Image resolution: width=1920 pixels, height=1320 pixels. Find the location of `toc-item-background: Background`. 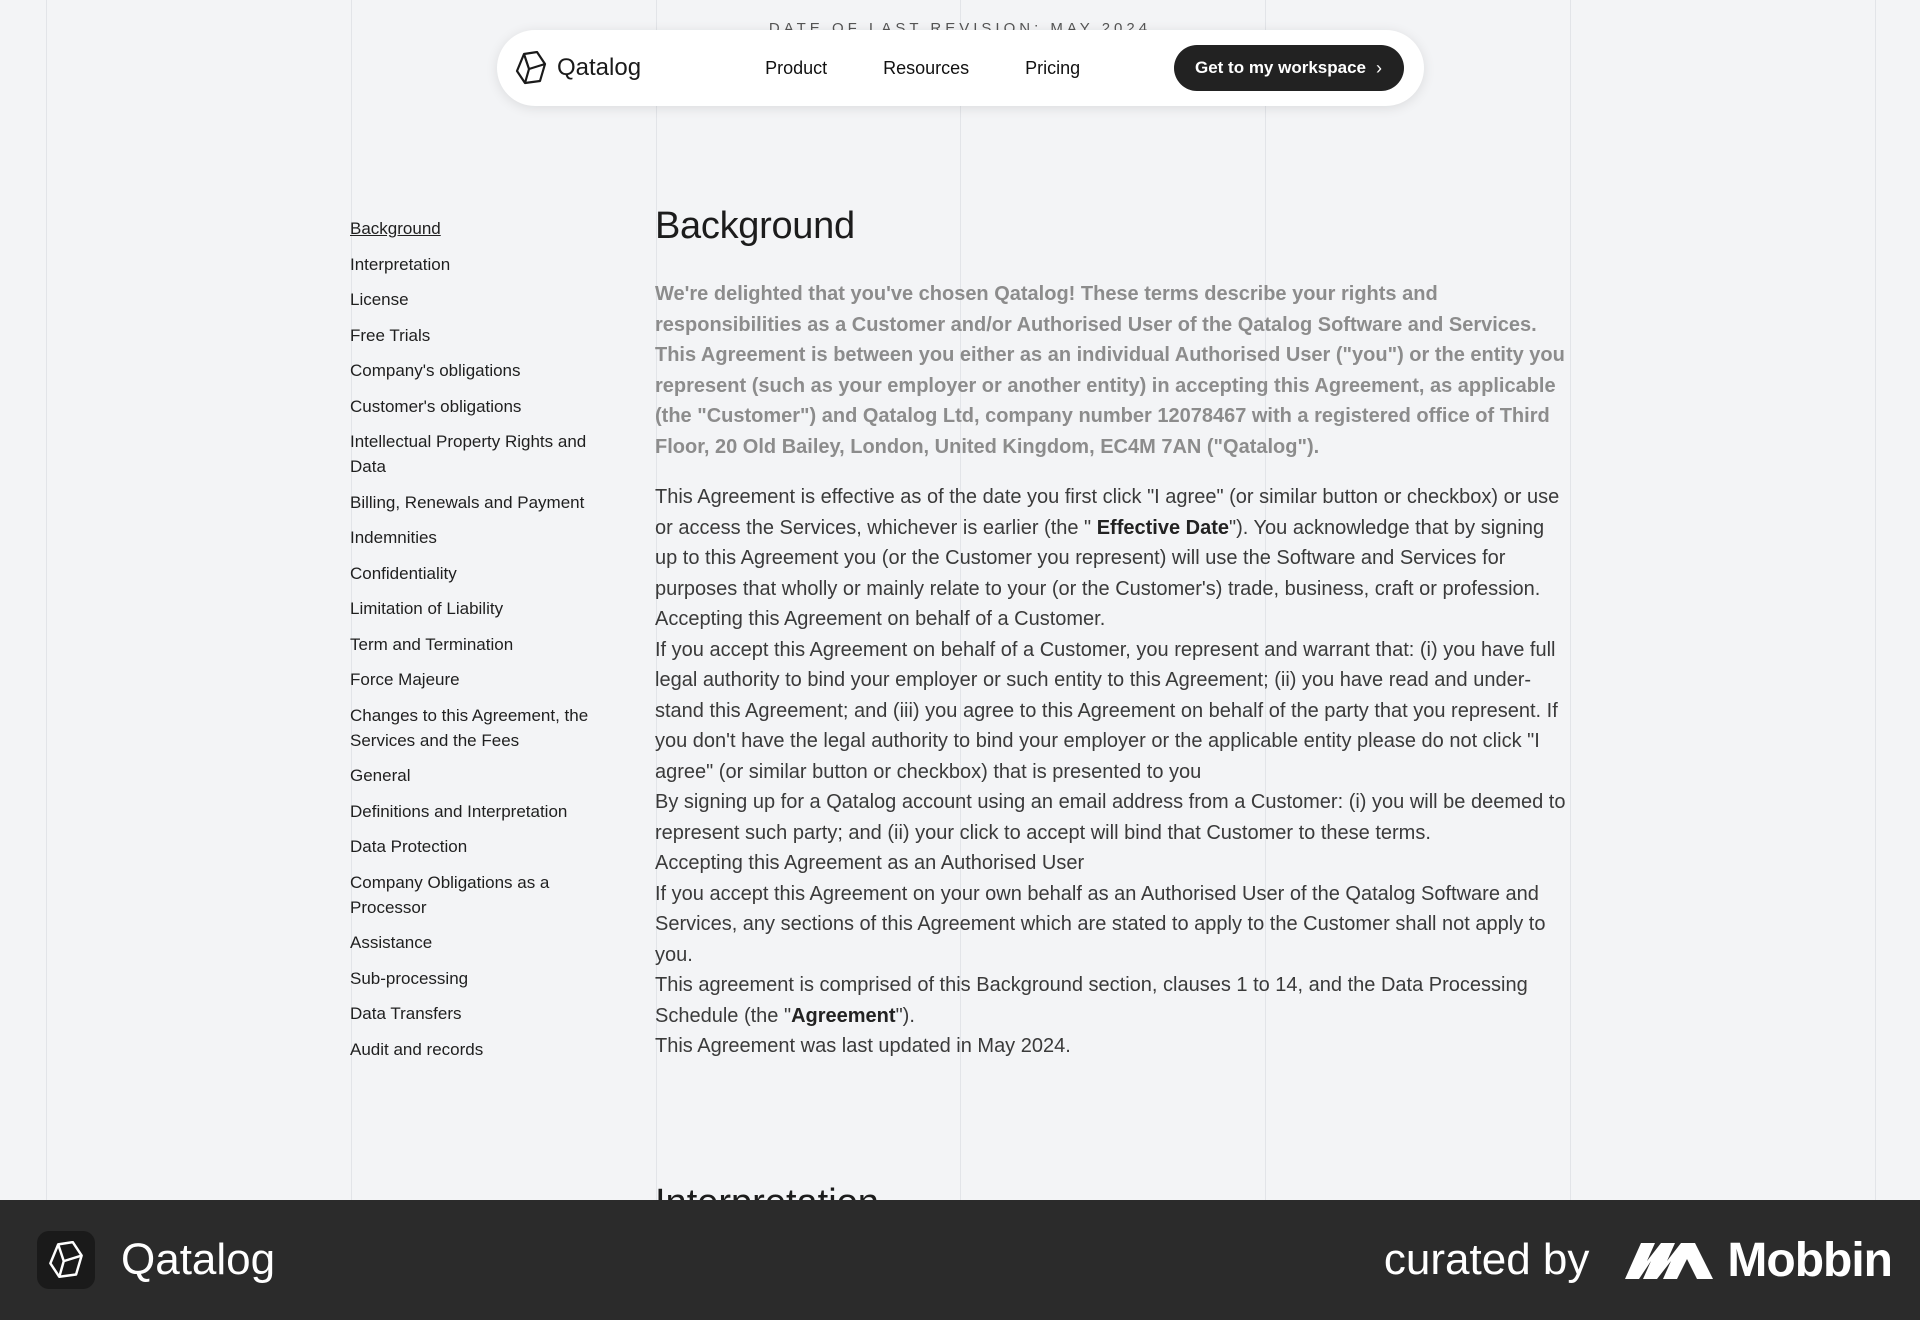

toc-item-background: Background is located at coordinates (485, 228).